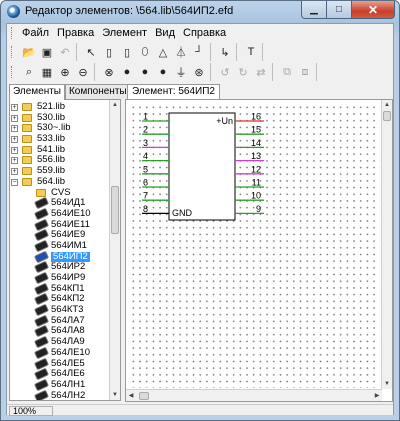 This screenshot has height=421, width=400. What do you see at coordinates (199, 52) in the screenshot?
I see `line-icon: ┘` at bounding box center [199, 52].